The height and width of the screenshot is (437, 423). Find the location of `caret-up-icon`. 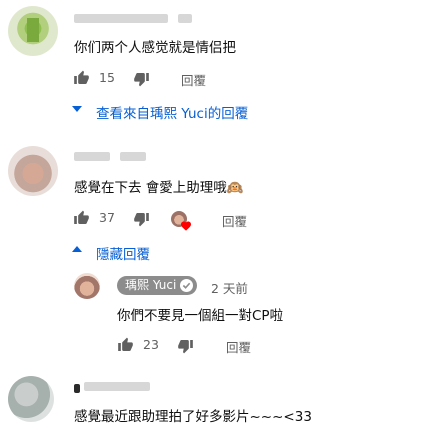

caret-up-icon is located at coordinates (77, 249).